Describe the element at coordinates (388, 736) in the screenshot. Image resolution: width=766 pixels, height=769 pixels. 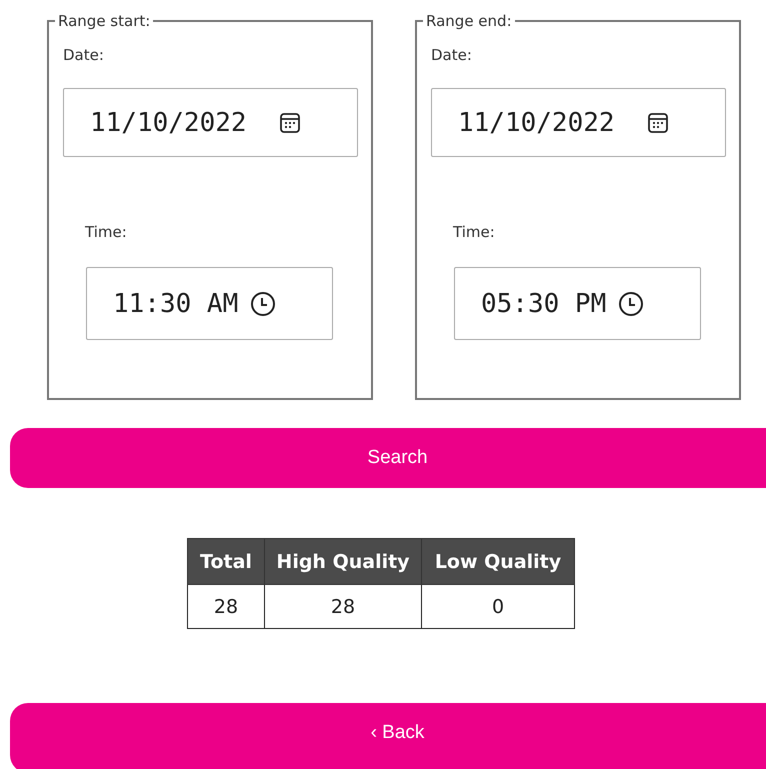
I see `back-button: ‹ Back` at that location.